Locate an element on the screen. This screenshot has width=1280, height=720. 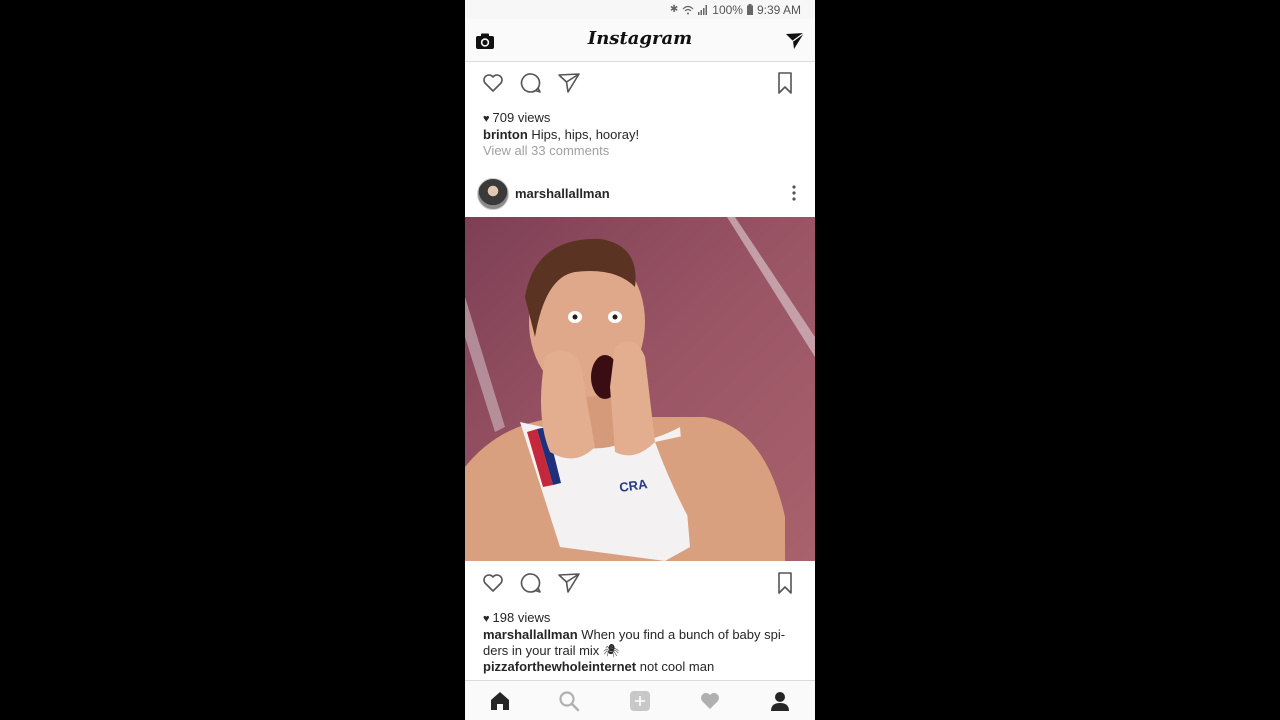
post-views: ♥ 198 views is located at coordinates (516, 617).